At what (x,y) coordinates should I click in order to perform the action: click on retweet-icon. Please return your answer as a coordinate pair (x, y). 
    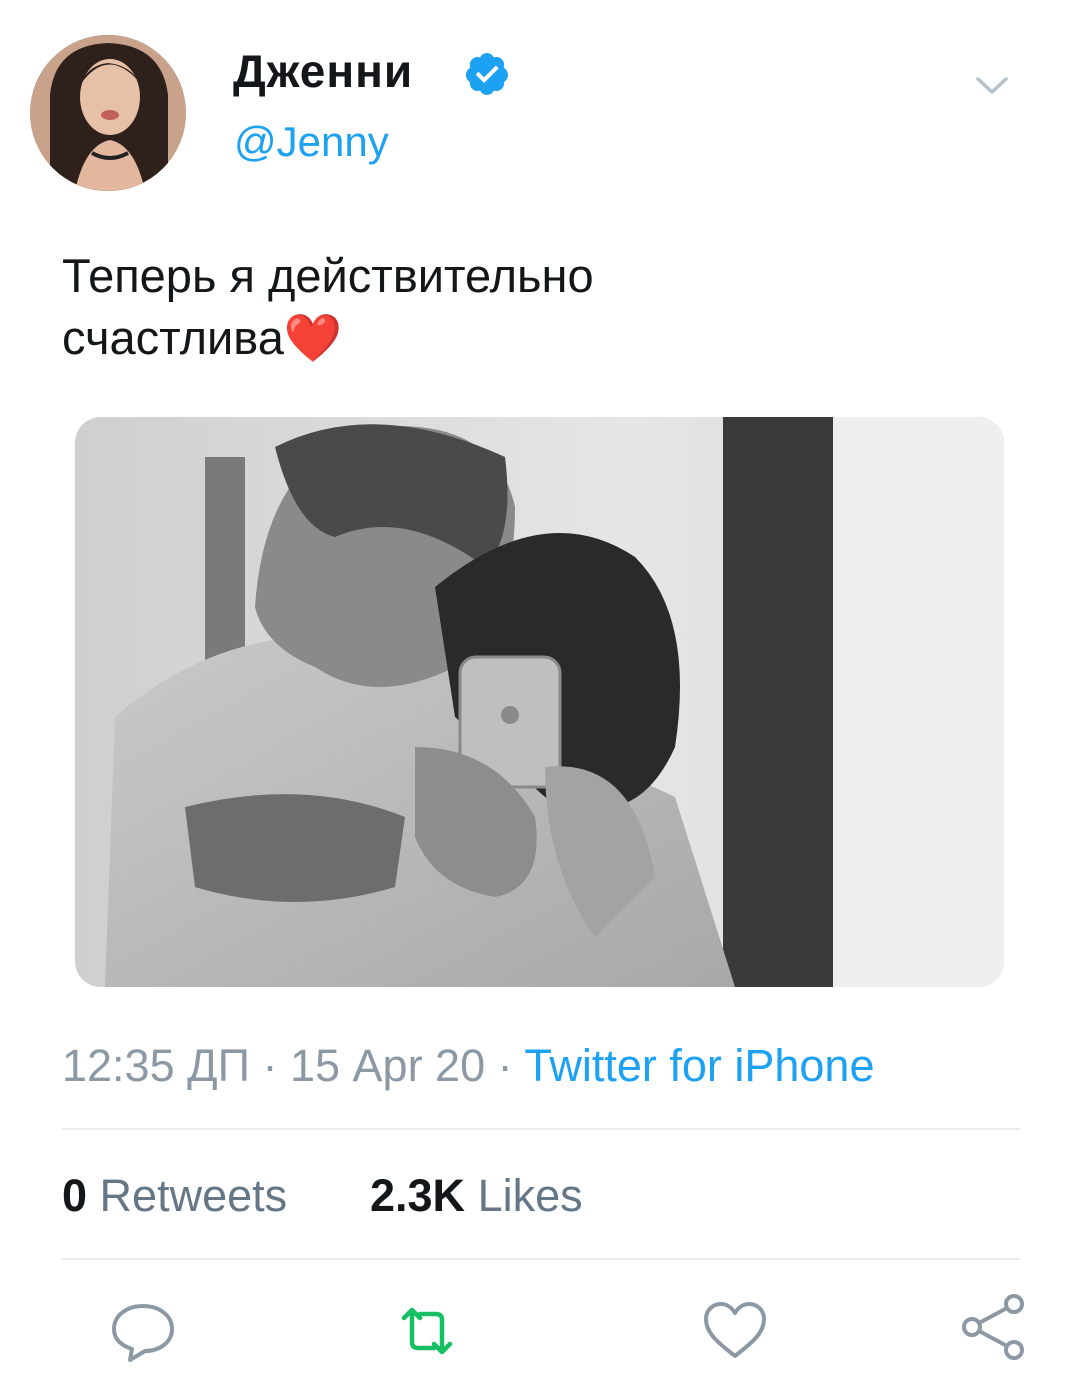
    Looking at the image, I should click on (427, 1331).